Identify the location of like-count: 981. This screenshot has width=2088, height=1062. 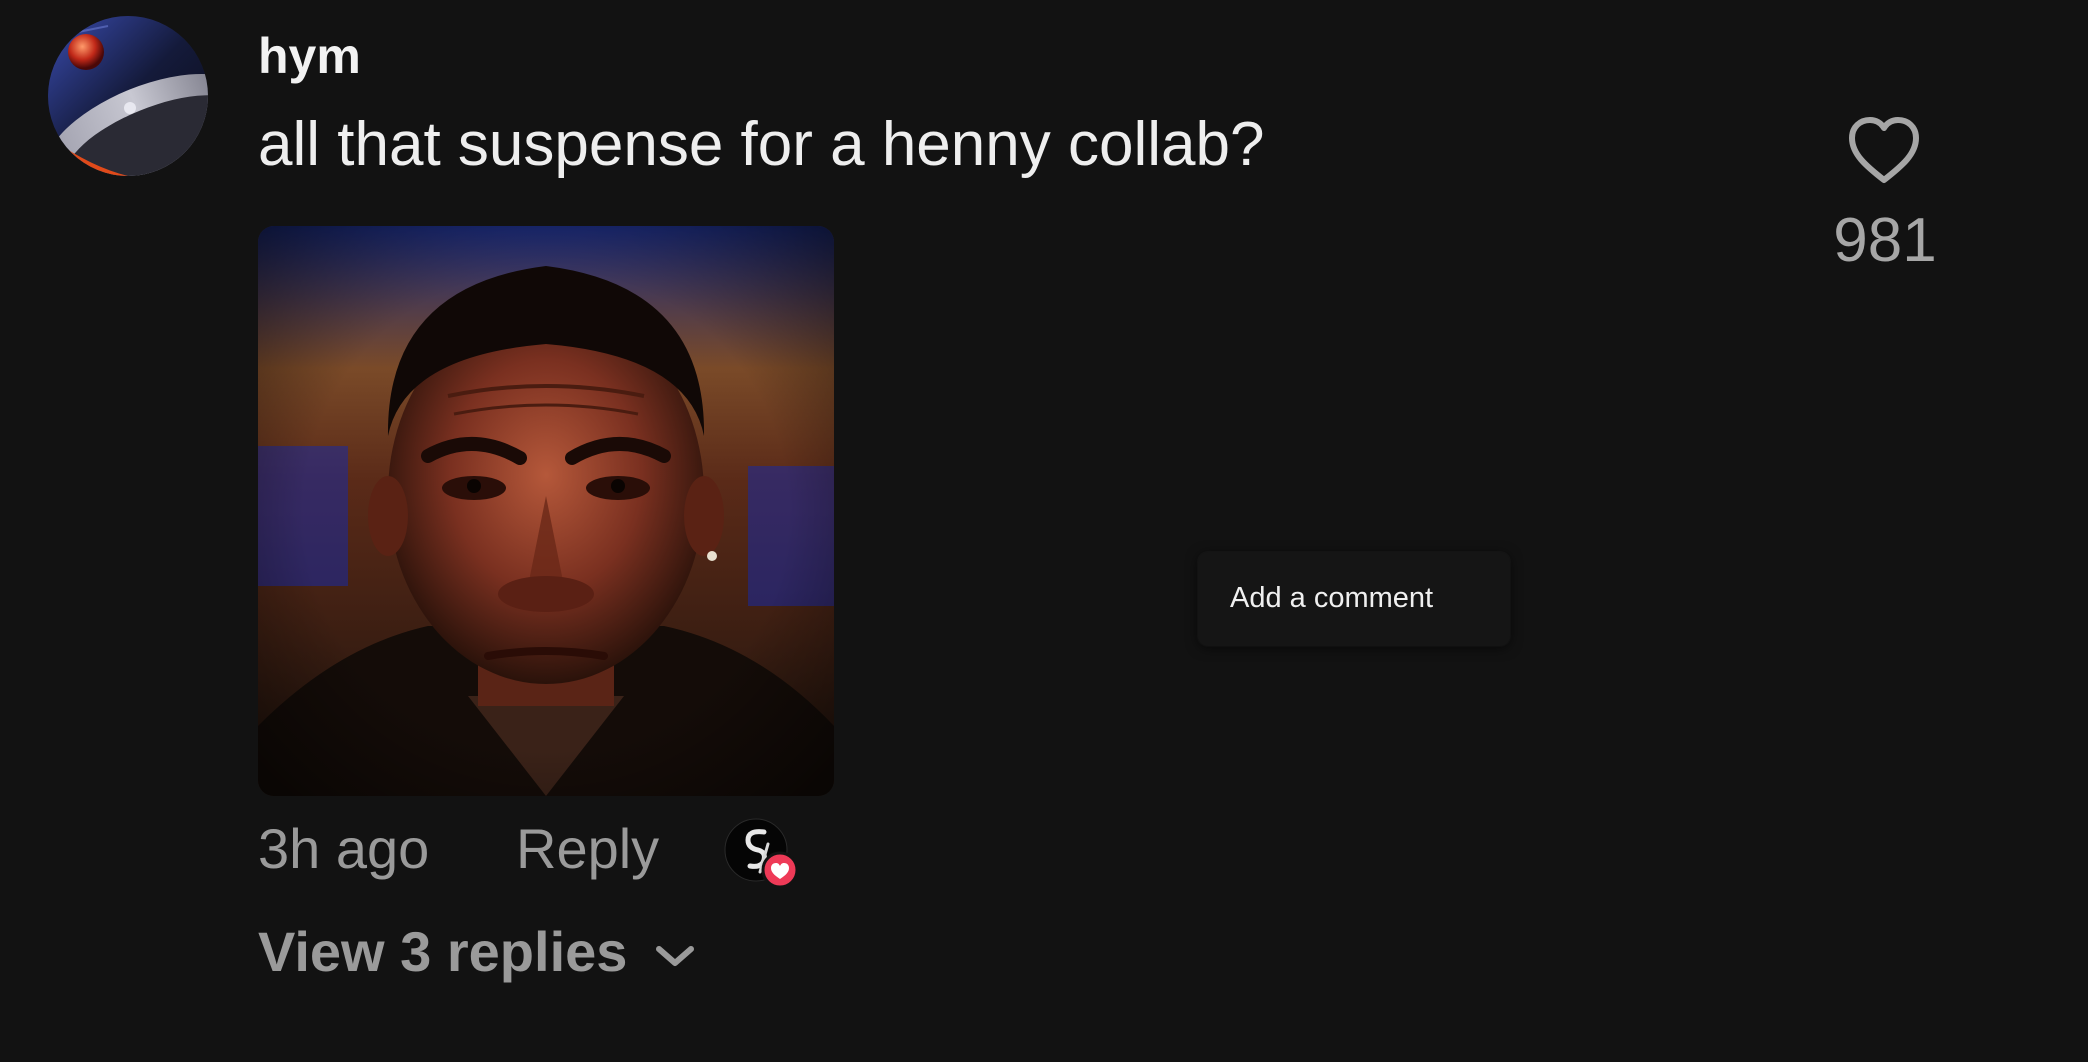
(1885, 240).